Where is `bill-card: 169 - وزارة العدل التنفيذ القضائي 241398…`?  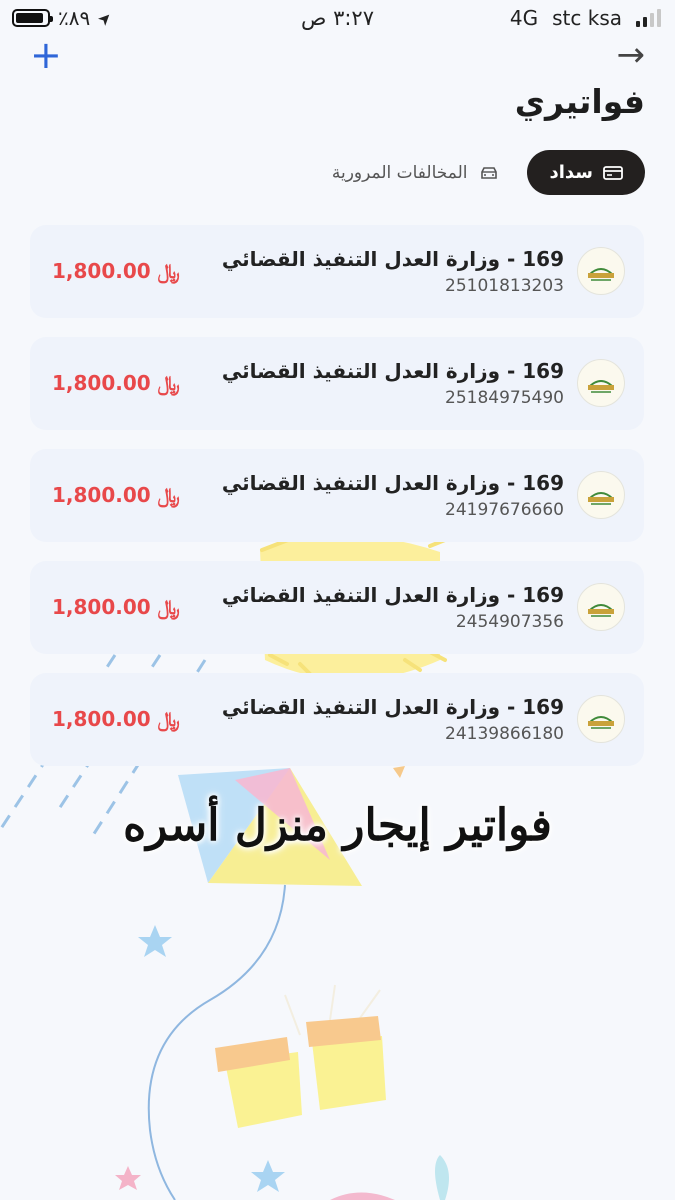 bill-card: 169 - وزارة العدل التنفيذ القضائي 241398… is located at coordinates (337, 719).